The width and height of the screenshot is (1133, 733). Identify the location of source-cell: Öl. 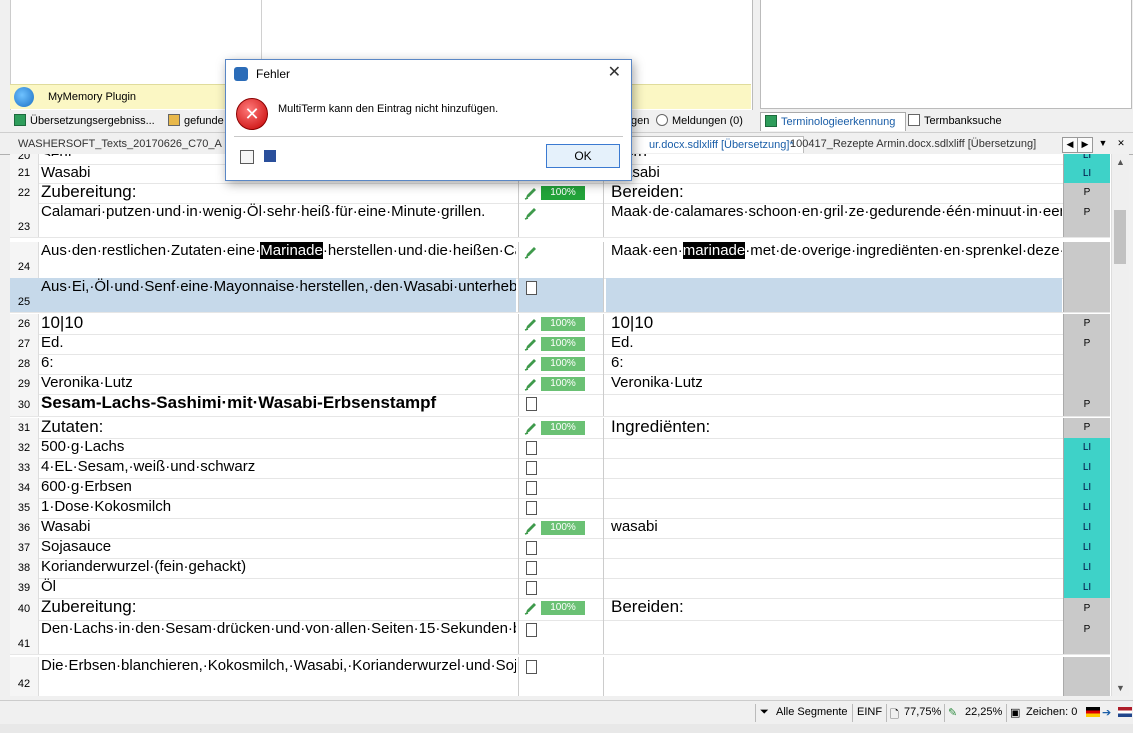
(277, 588).